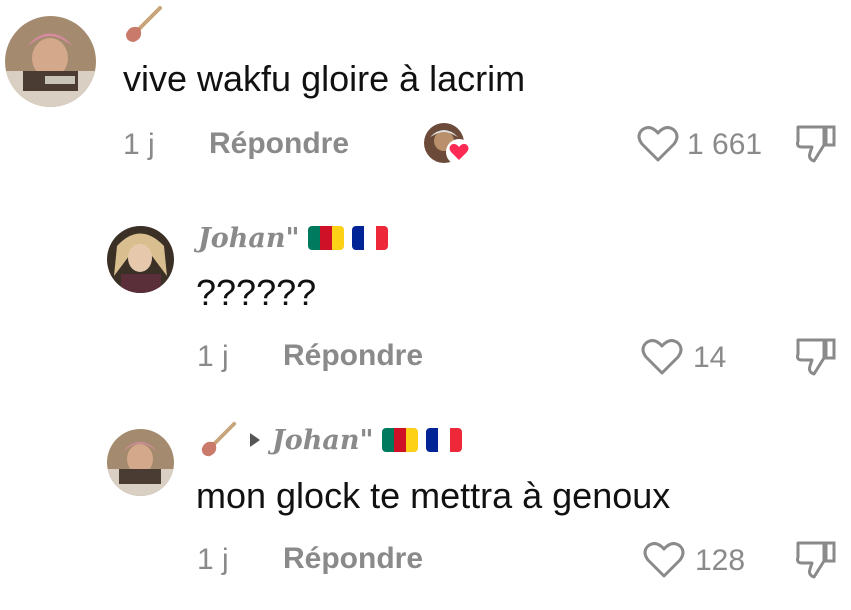  What do you see at coordinates (324, 78) in the screenshot?
I see `comment-text: vive wakfu gloire à lacrim` at bounding box center [324, 78].